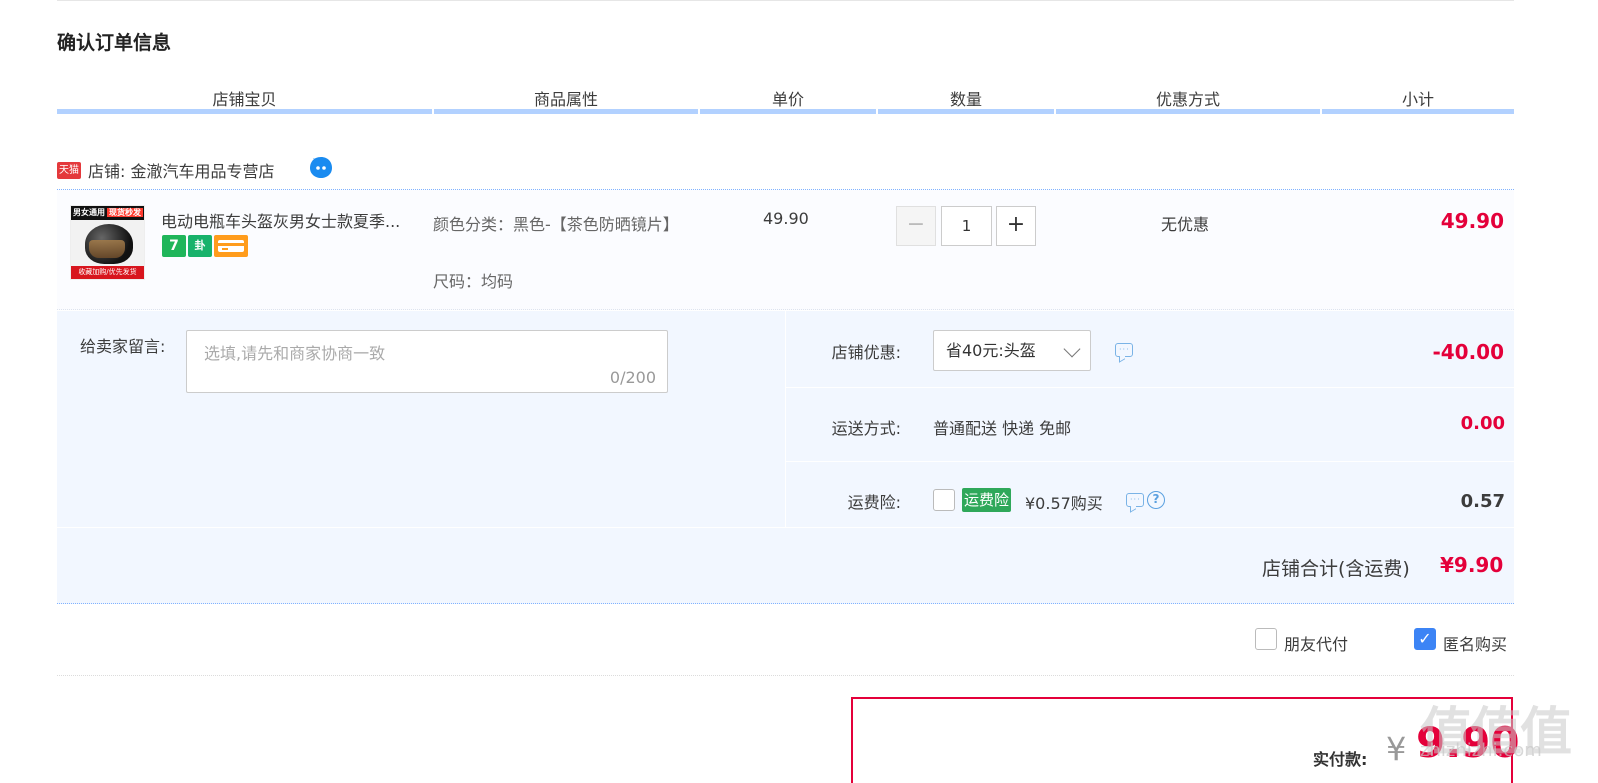  What do you see at coordinates (1481, 750) in the screenshot?
I see `site-watermark-url: zhizhizhi.com` at bounding box center [1481, 750].